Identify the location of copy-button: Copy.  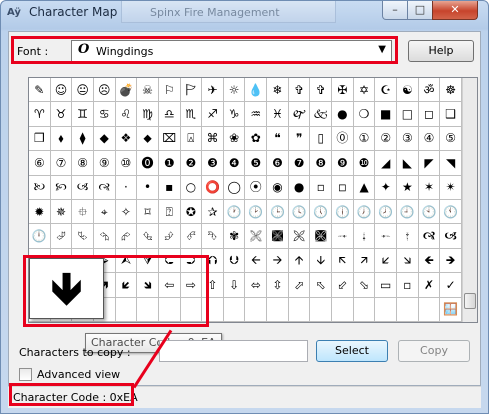
(434, 351).